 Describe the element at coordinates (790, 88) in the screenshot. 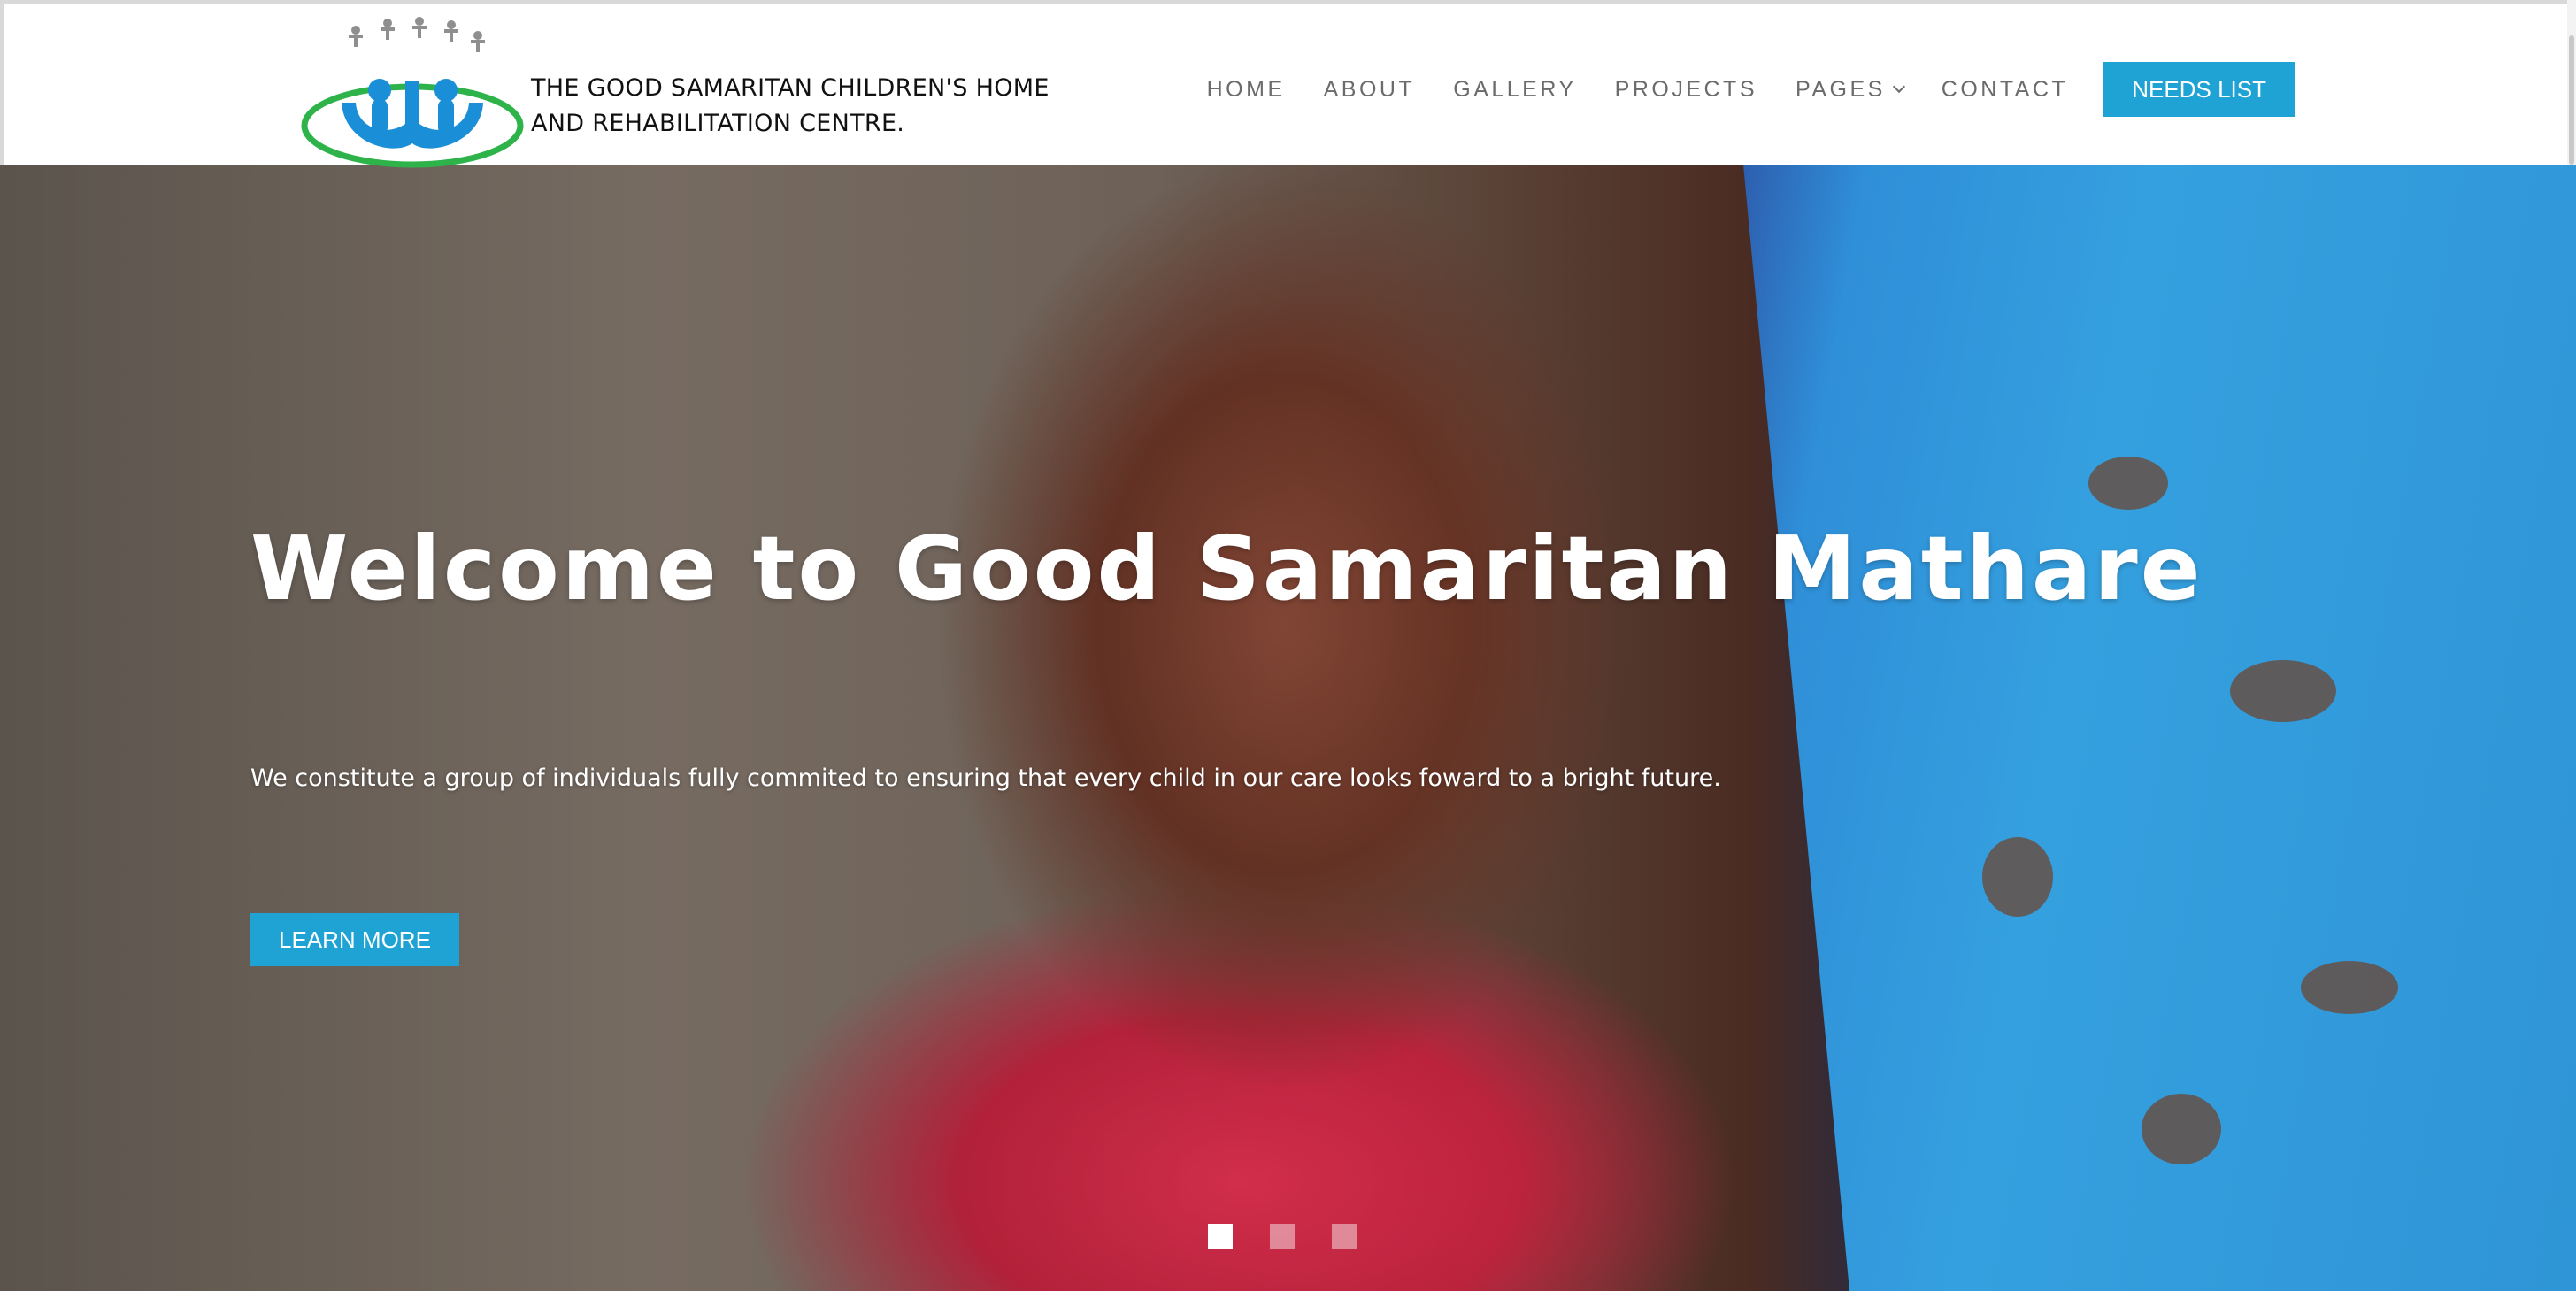

I see `brand-name-line1: THE GOOD SAMARITAN CHILDREN'S HOME` at that location.